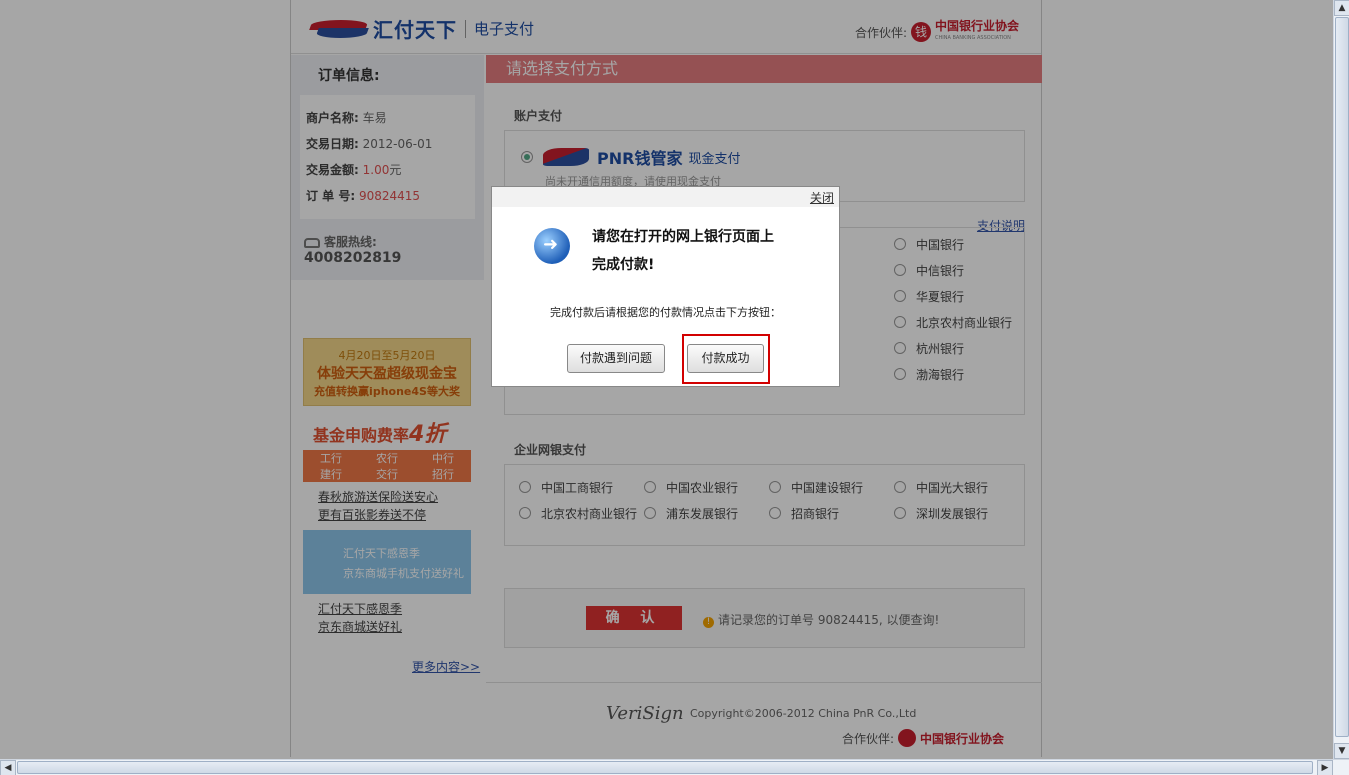 This screenshot has width=1349, height=775. I want to click on horizontal-scrollbar: ◀ ▶, so click(674, 767).